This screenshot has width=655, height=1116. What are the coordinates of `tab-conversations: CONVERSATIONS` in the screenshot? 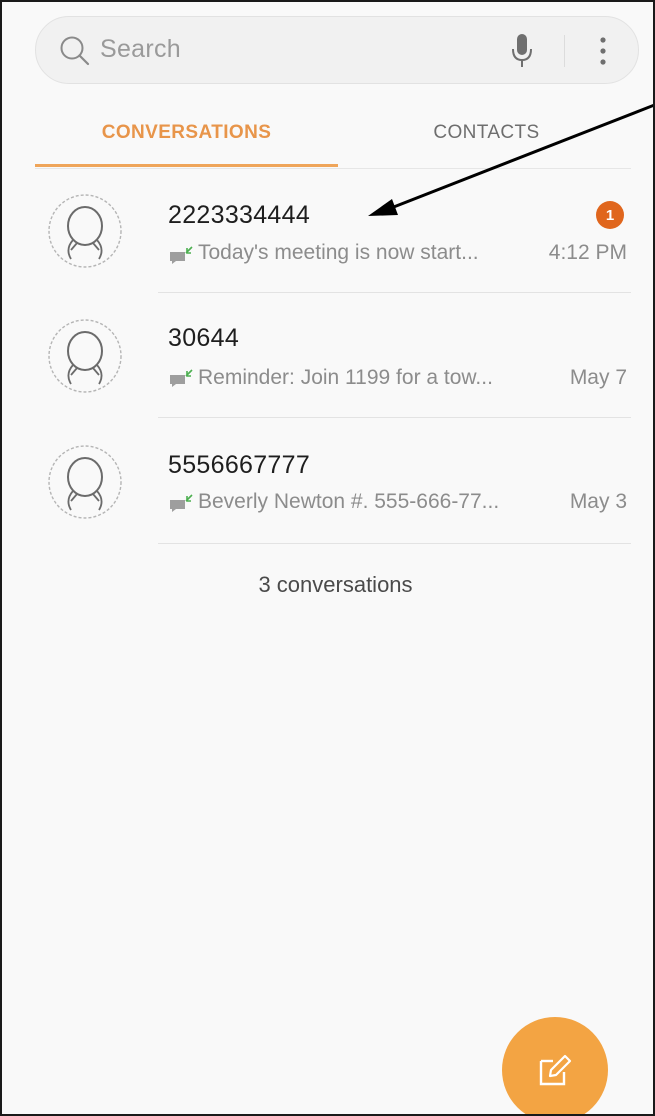 It's located at (186, 133).